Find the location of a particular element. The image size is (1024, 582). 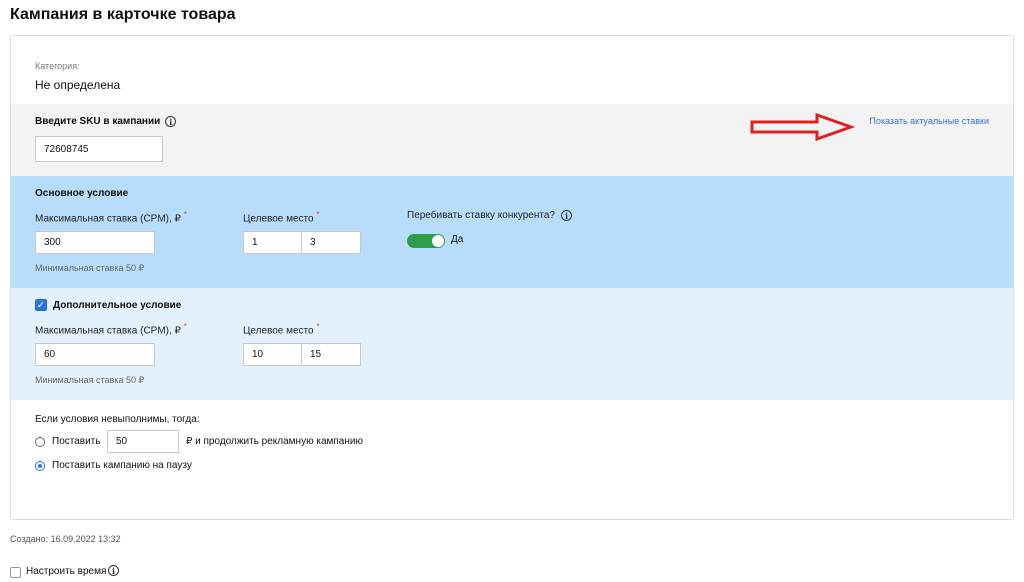

extra-place-from-input: 10 is located at coordinates (272, 354).